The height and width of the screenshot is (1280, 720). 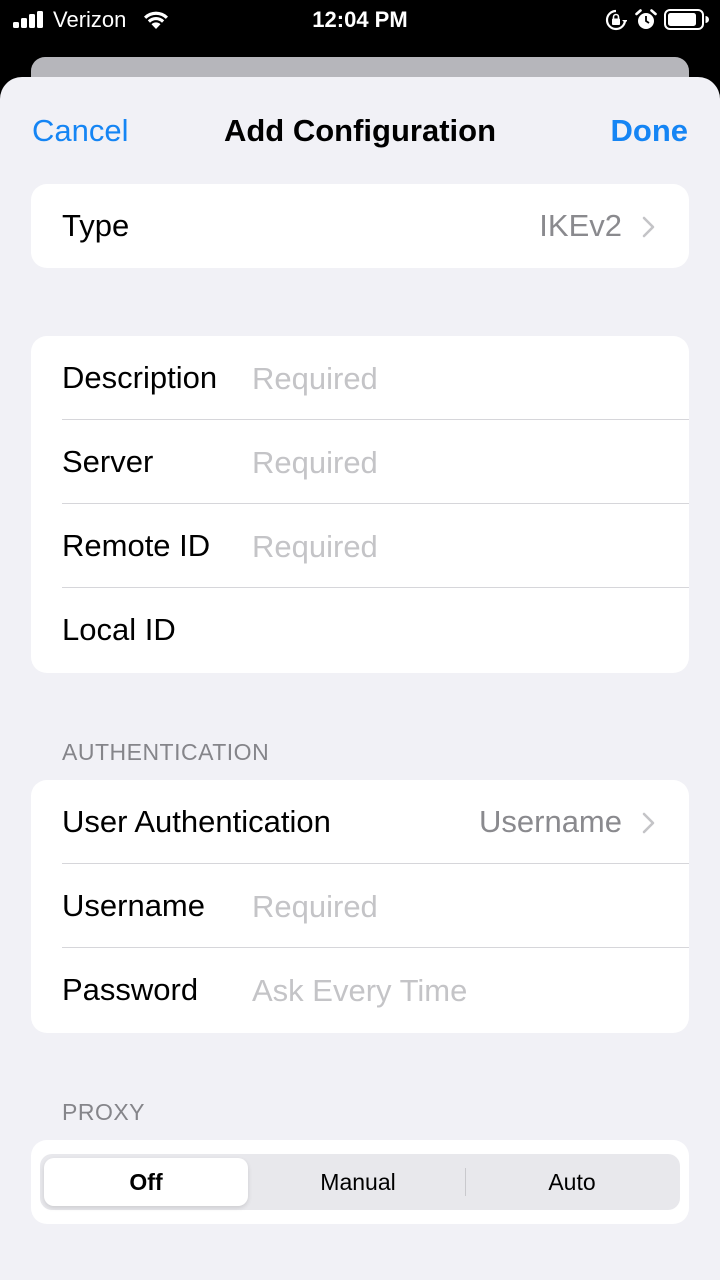 I want to click on description-input, so click(x=452, y=379).